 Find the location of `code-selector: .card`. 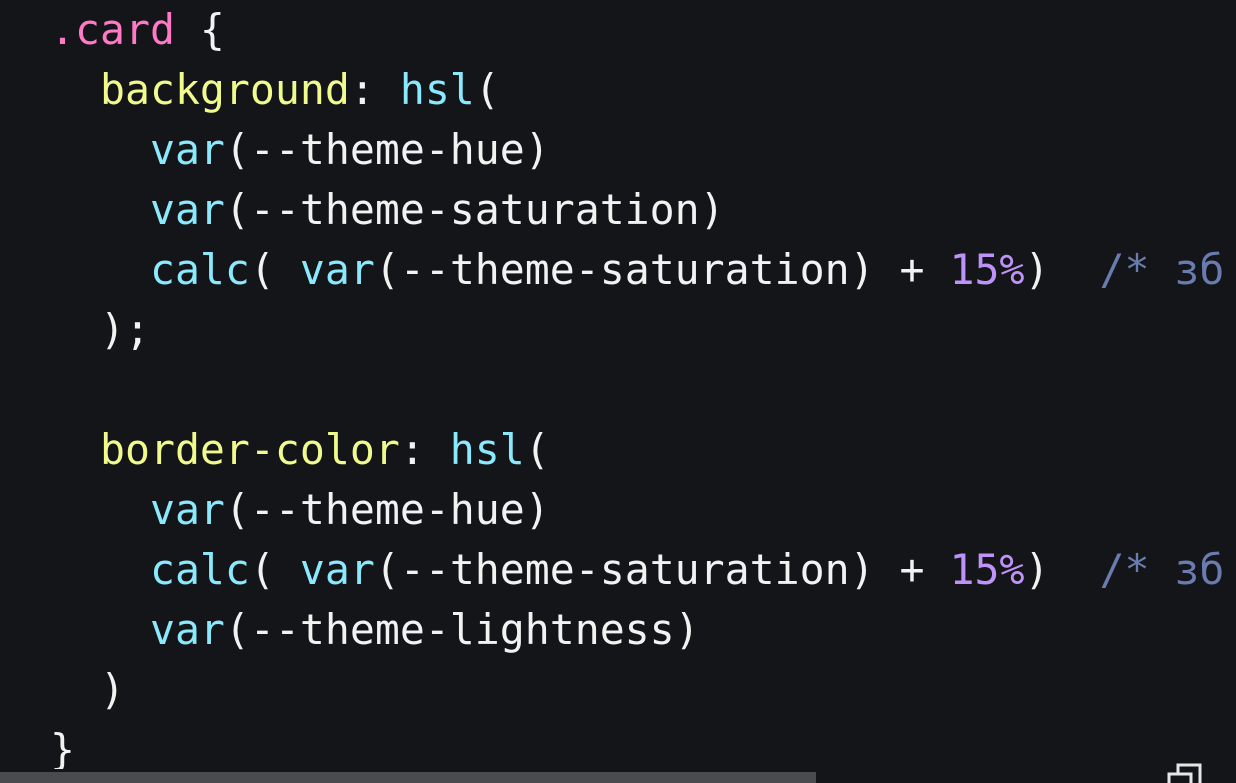

code-selector: .card is located at coordinates (112, 29).